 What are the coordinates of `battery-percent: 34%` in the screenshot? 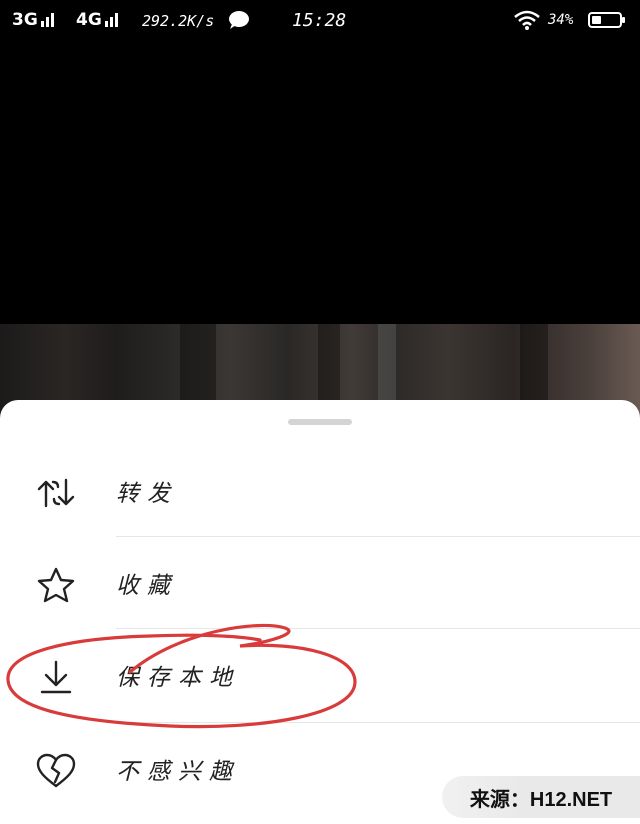 It's located at (560, 20).